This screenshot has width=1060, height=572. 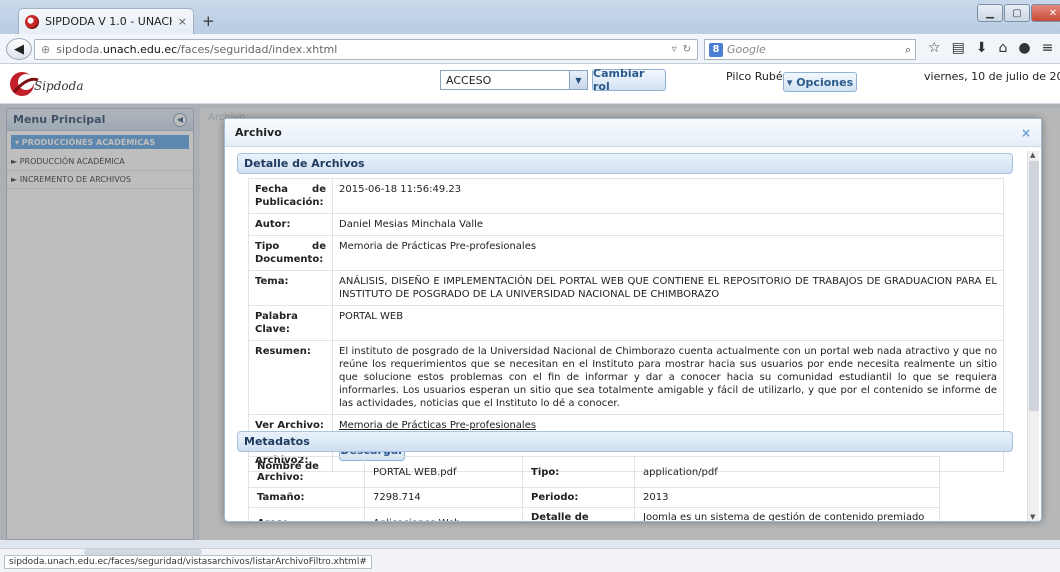 I want to click on search-placeholder: Google, so click(x=746, y=49).